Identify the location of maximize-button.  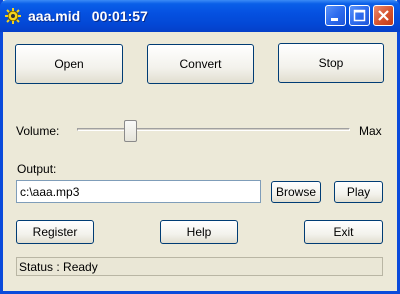
(359, 15).